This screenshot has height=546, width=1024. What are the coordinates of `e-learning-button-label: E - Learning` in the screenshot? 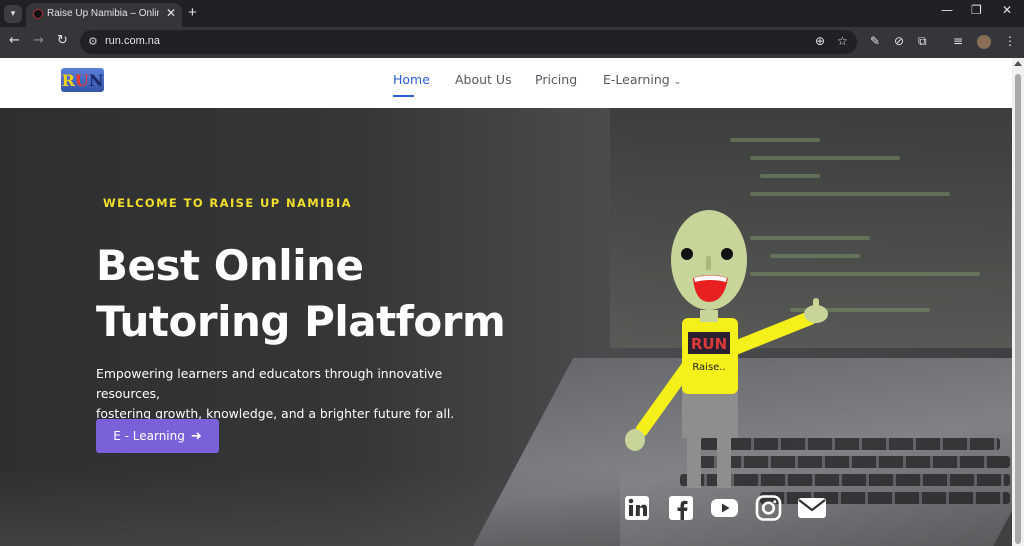 It's located at (149, 436).